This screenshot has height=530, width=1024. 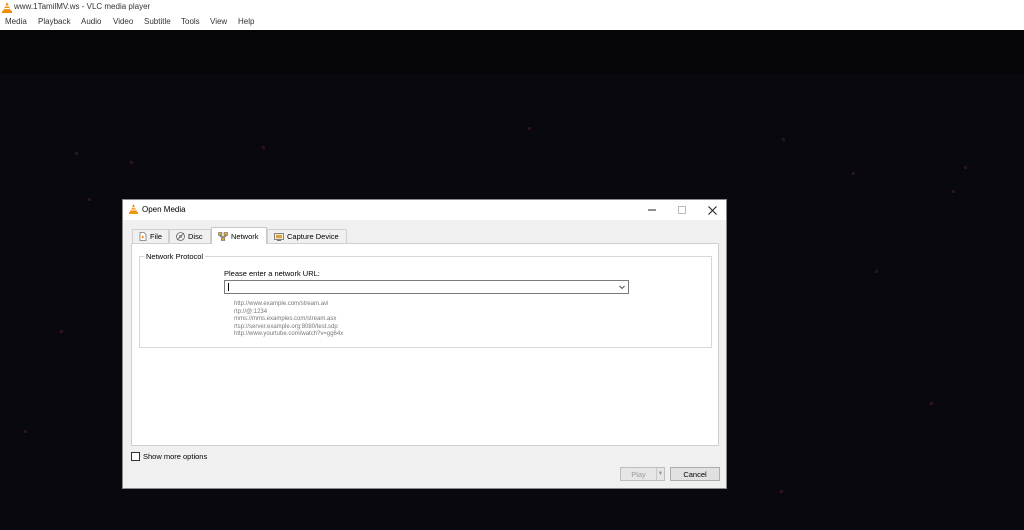 I want to click on close-button, so click(x=712, y=210).